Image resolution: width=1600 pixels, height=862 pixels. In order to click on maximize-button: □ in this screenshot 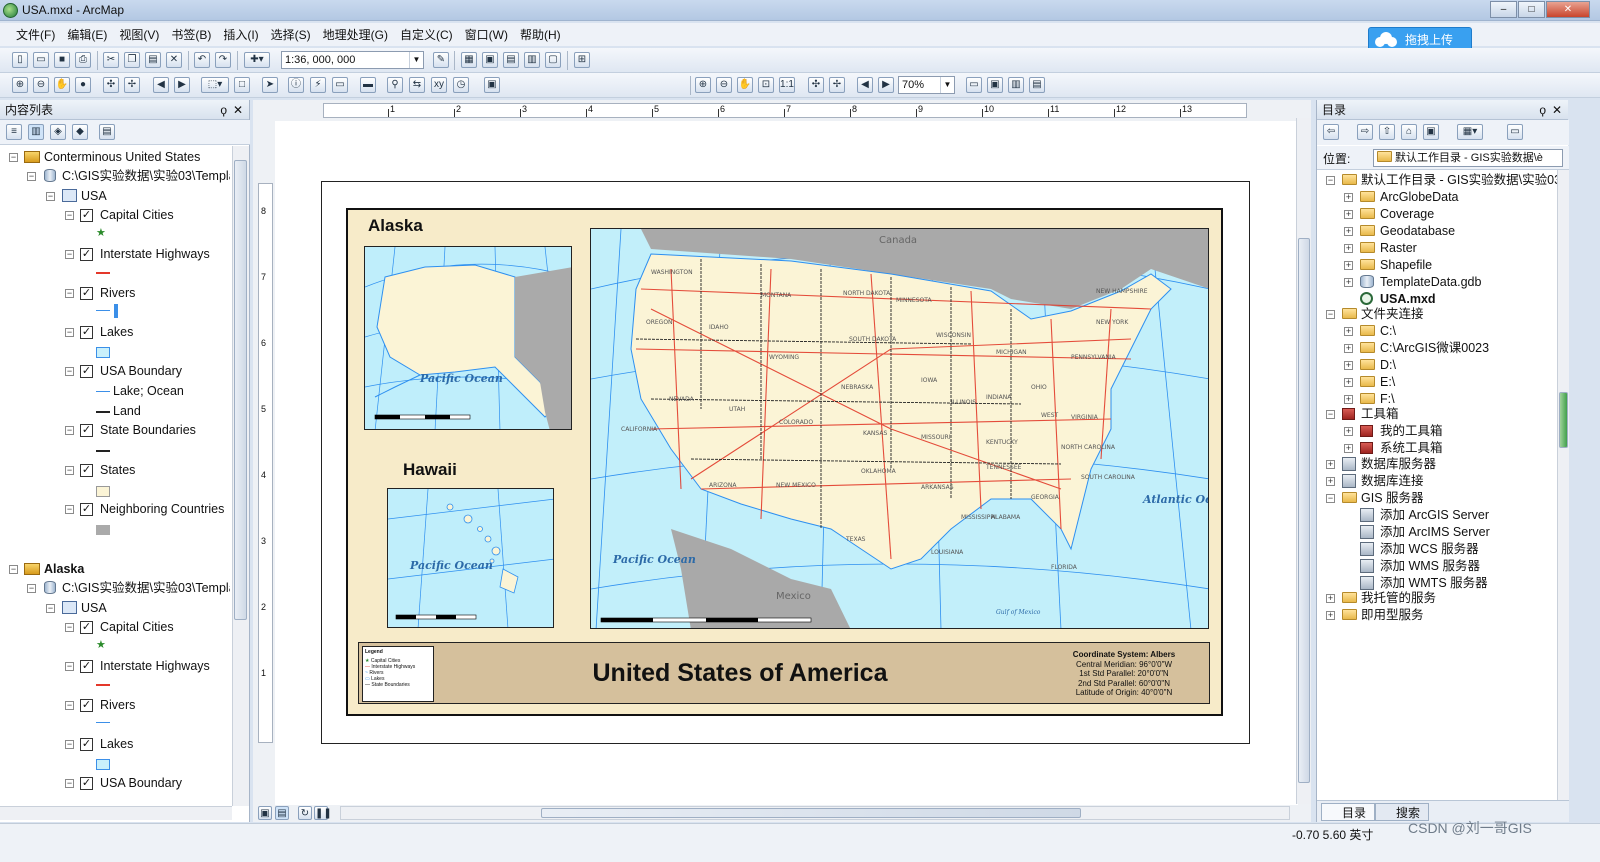, I will do `click(1531, 9)`.